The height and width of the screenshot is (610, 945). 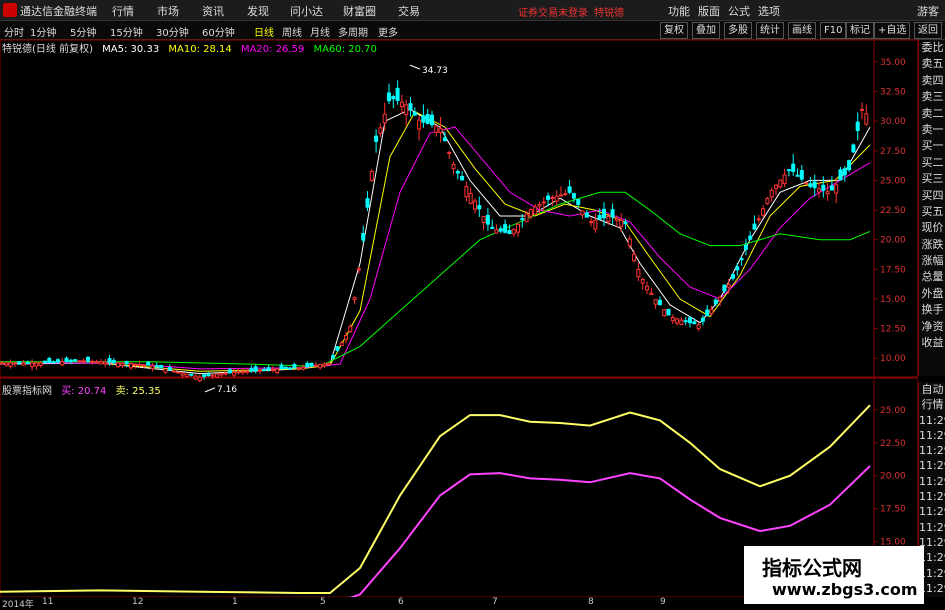 I want to click on tick-panel-item: 自动, so click(x=932, y=389).